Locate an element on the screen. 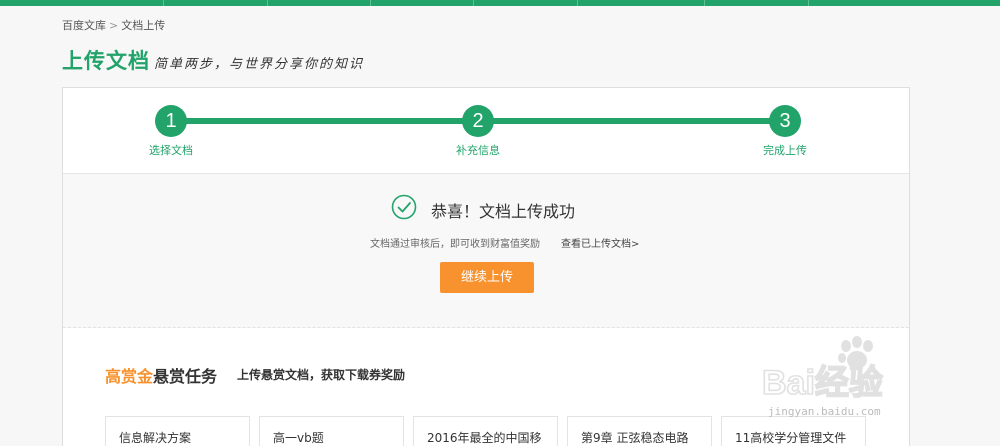  view-uploaded-docs-link: 查看已上传文档> is located at coordinates (600, 242).